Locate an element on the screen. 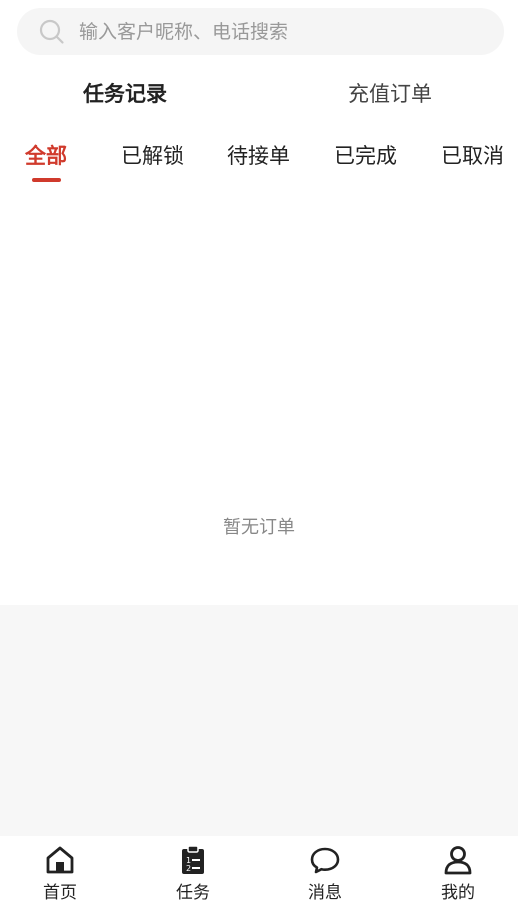  user-icon is located at coordinates (458, 860).